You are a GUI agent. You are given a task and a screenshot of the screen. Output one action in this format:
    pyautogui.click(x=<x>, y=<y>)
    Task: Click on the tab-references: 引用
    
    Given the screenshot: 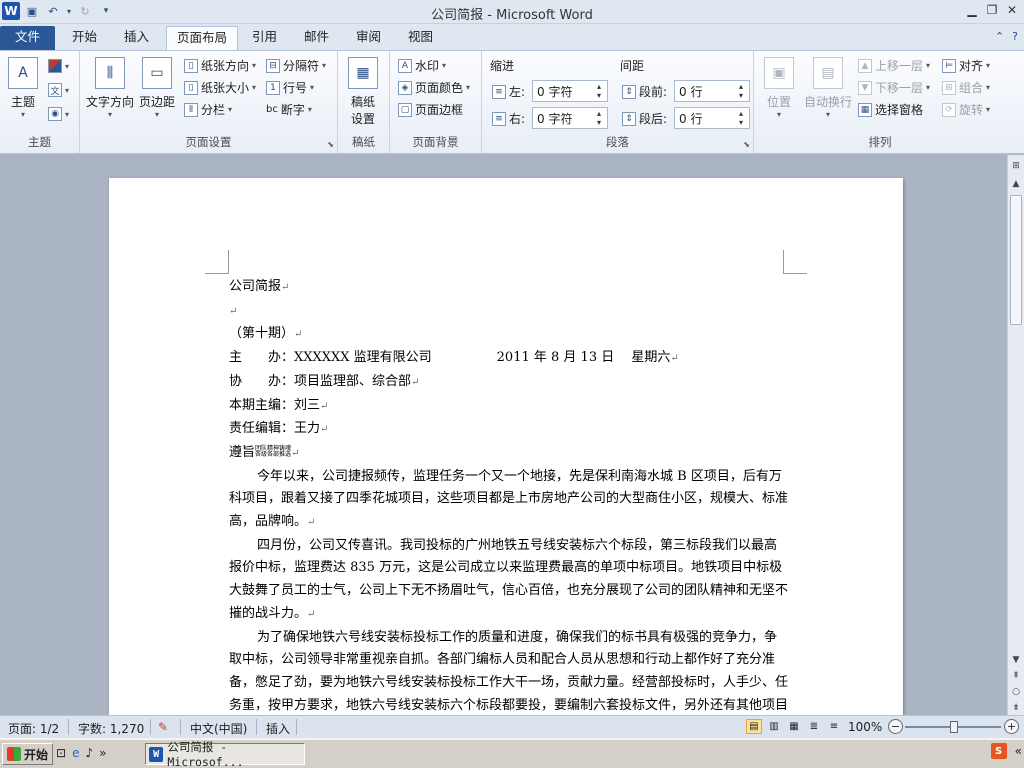 What is the action you would take?
    pyautogui.click(x=264, y=38)
    